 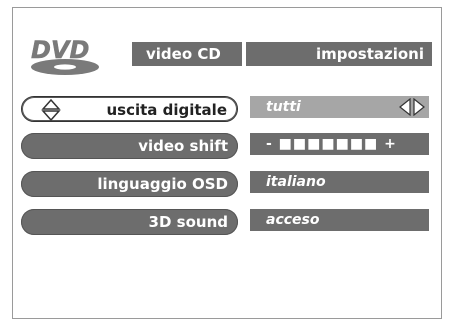 I want to click on value-3d-sound: acceso, so click(x=339, y=220).